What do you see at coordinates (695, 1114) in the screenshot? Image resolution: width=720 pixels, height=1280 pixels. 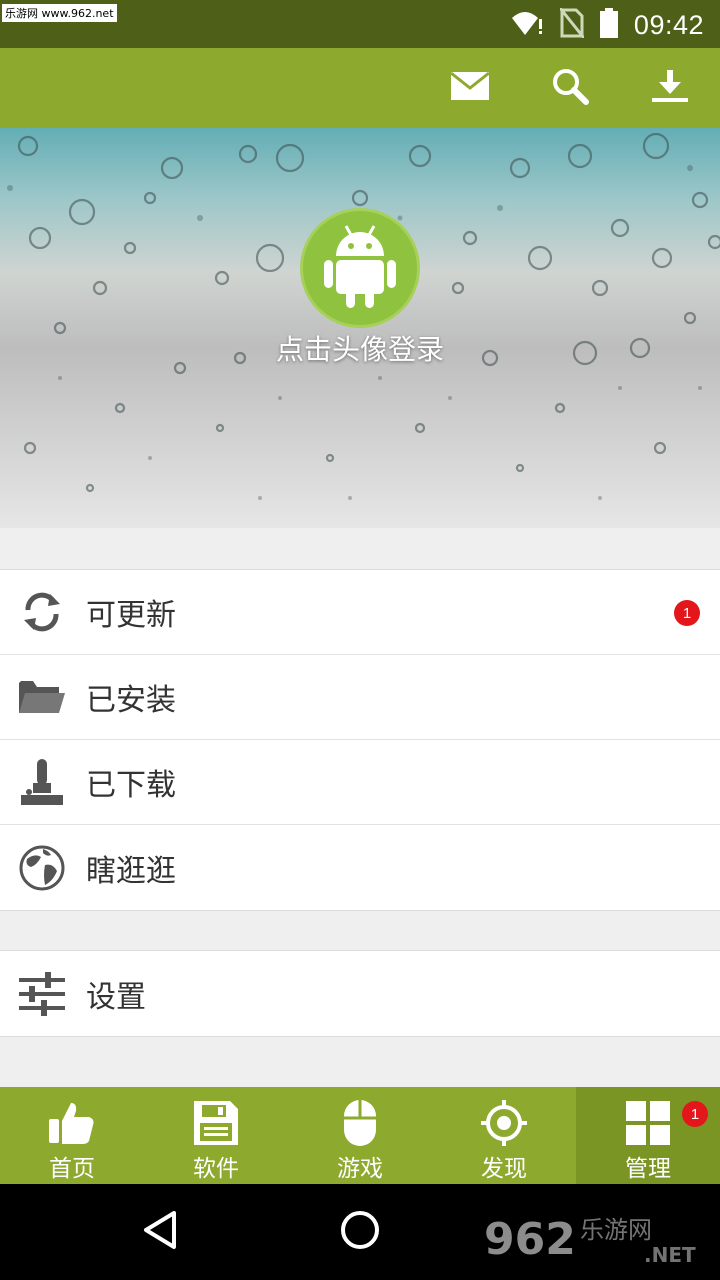 I see `manage-count-badge: 1` at bounding box center [695, 1114].